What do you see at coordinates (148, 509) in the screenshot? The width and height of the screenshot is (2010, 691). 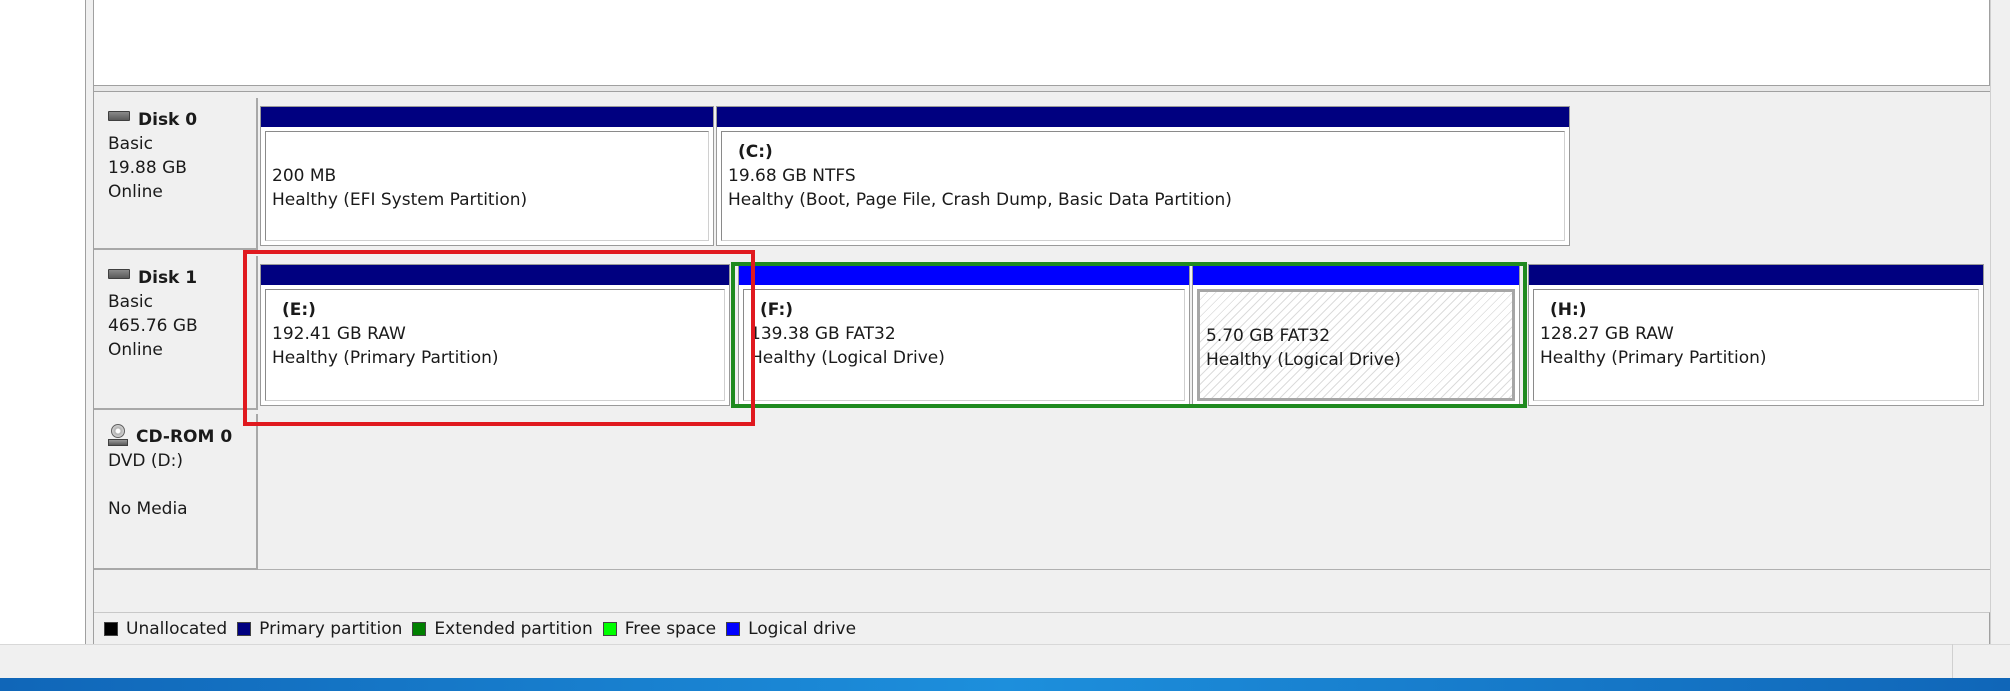 I see `disk-status: No Media` at bounding box center [148, 509].